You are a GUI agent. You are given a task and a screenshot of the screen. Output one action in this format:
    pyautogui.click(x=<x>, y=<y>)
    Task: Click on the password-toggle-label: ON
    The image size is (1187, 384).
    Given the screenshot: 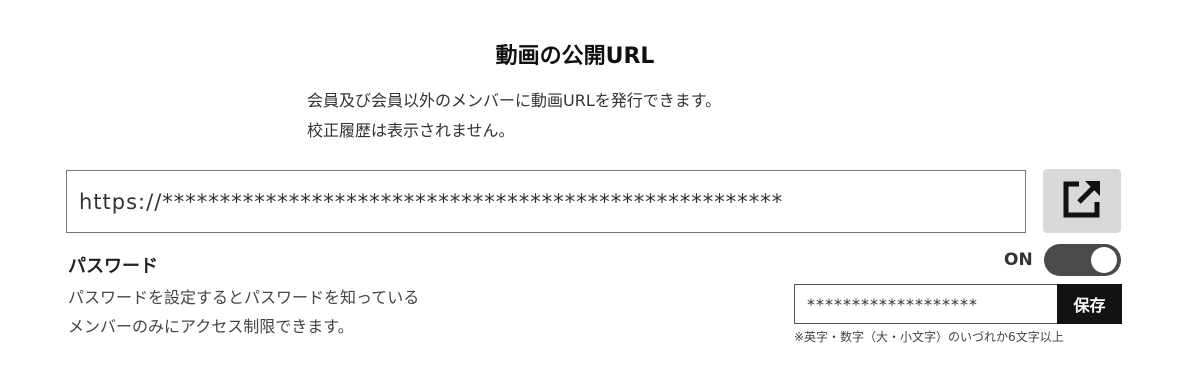 What is the action you would take?
    pyautogui.click(x=1018, y=260)
    